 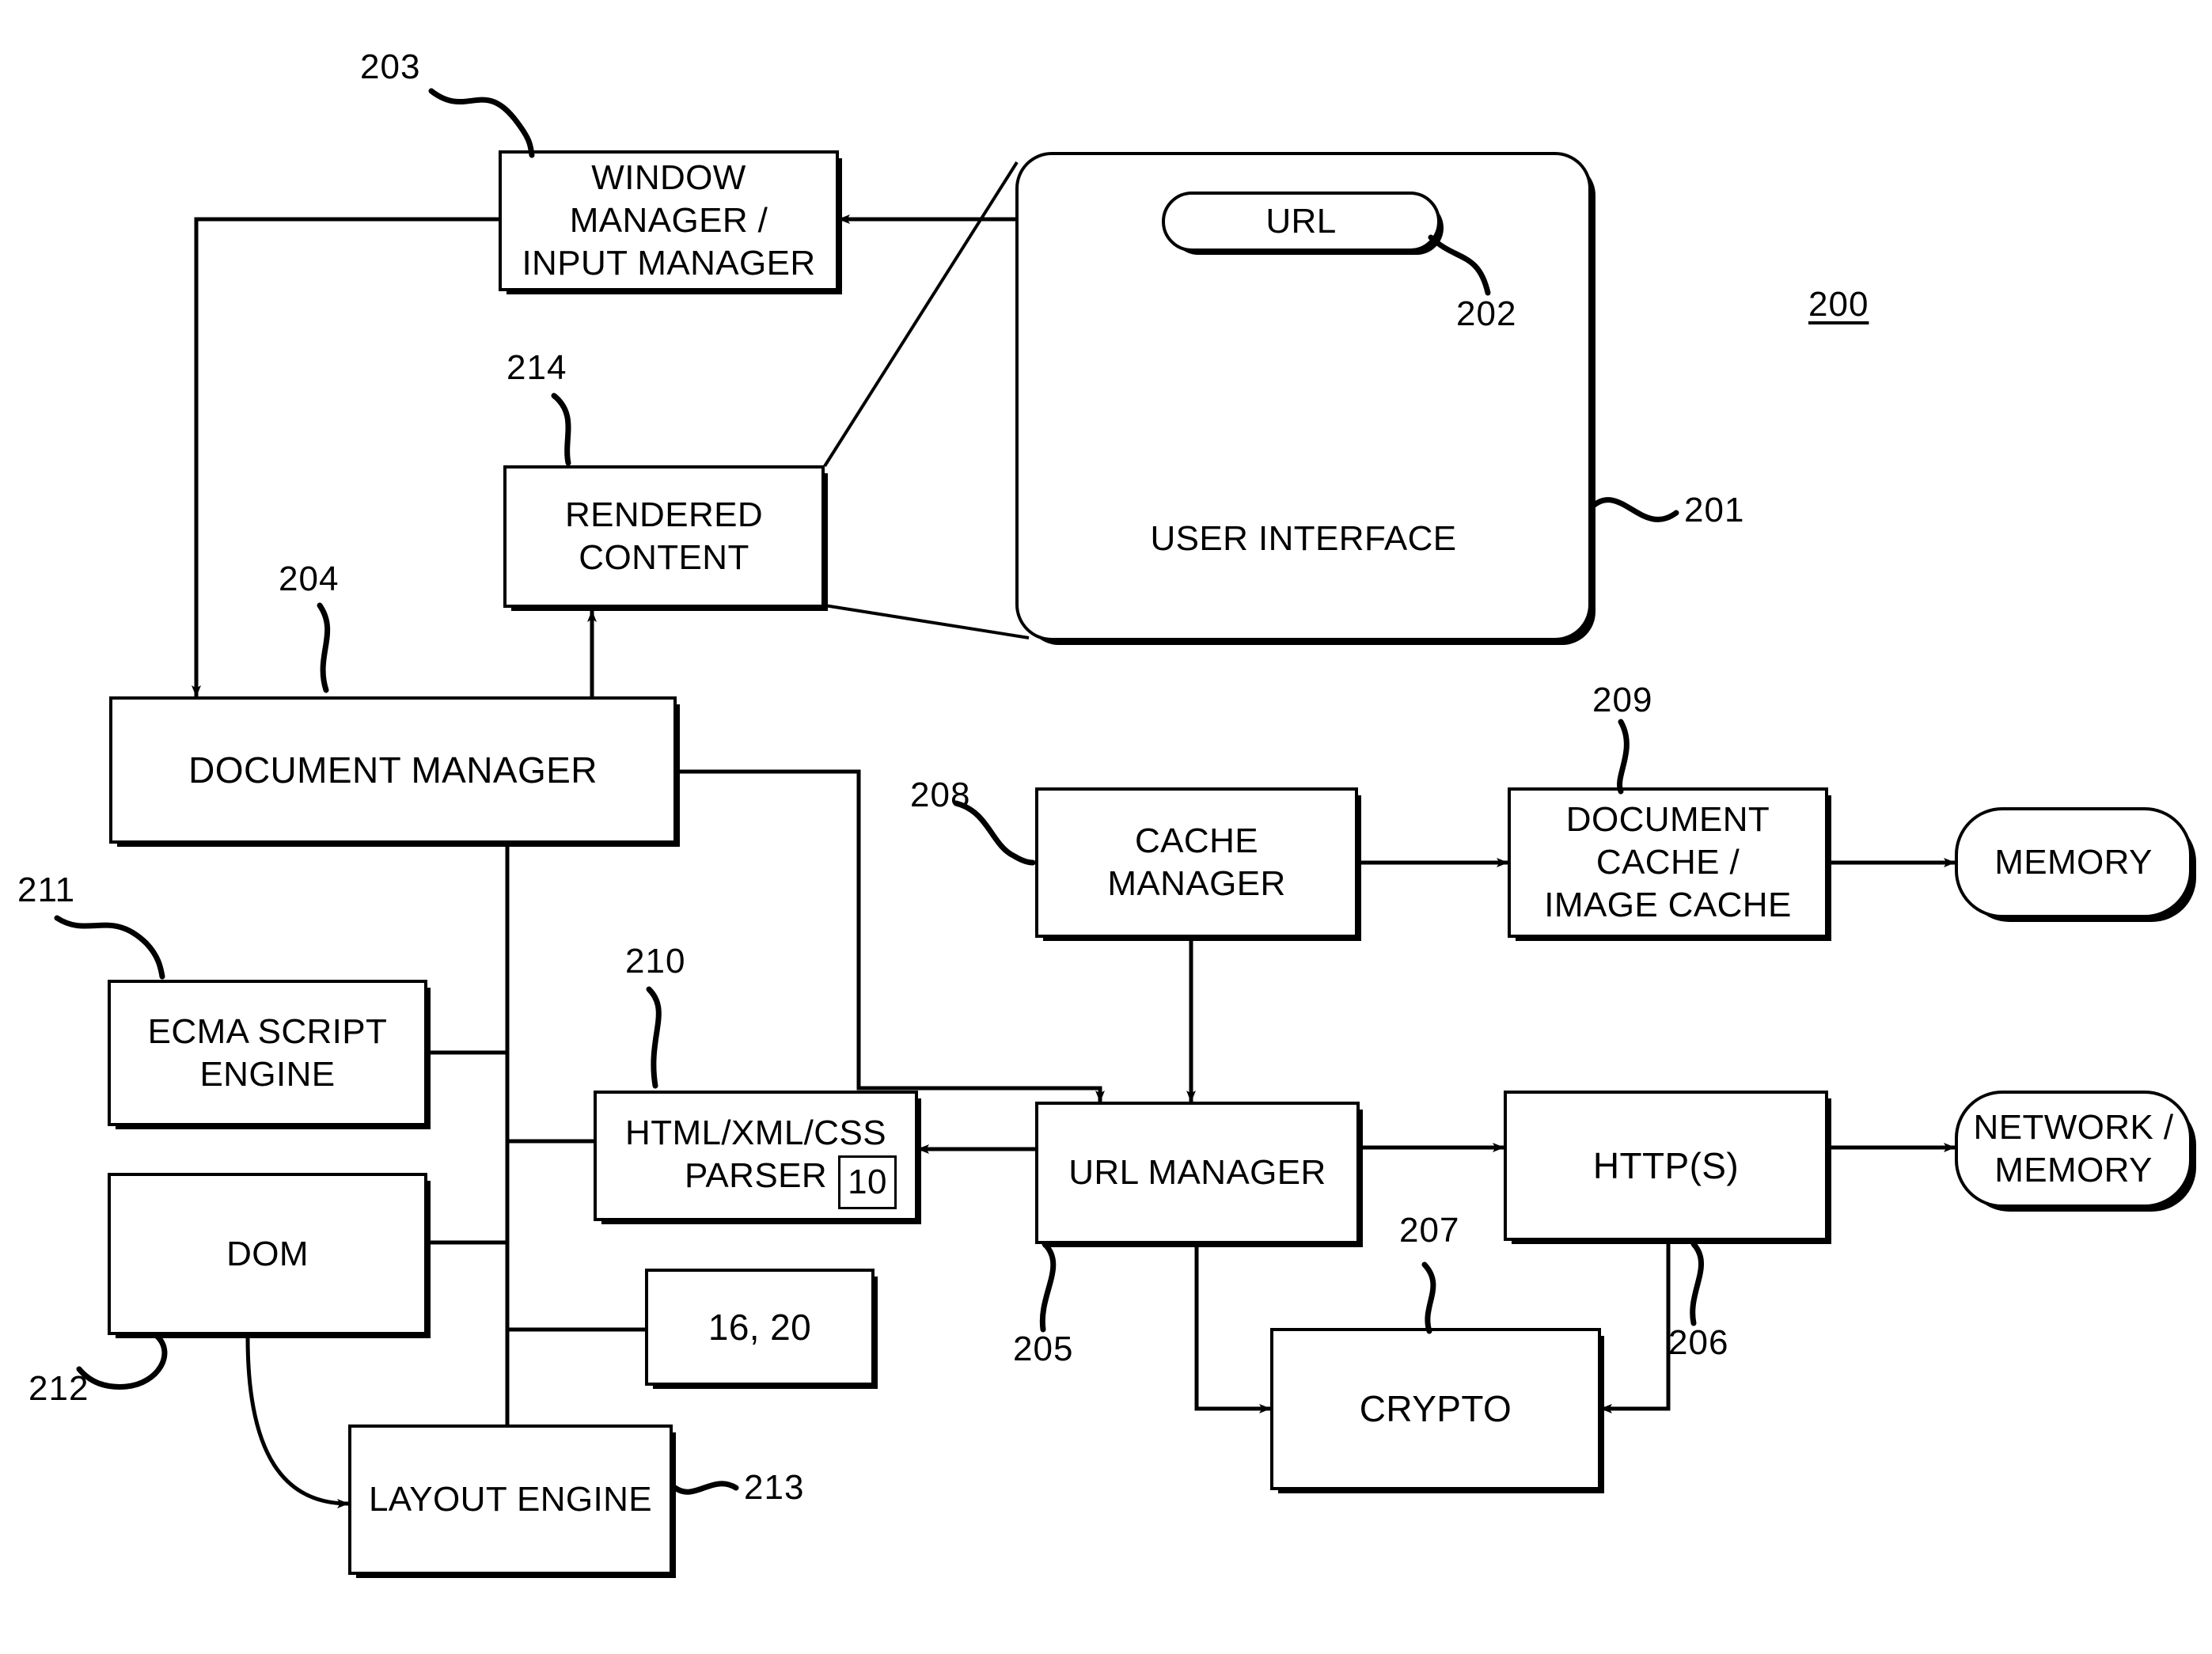 I want to click on block-layout-engine: LAYOUT ENGINE, so click(x=510, y=1499).